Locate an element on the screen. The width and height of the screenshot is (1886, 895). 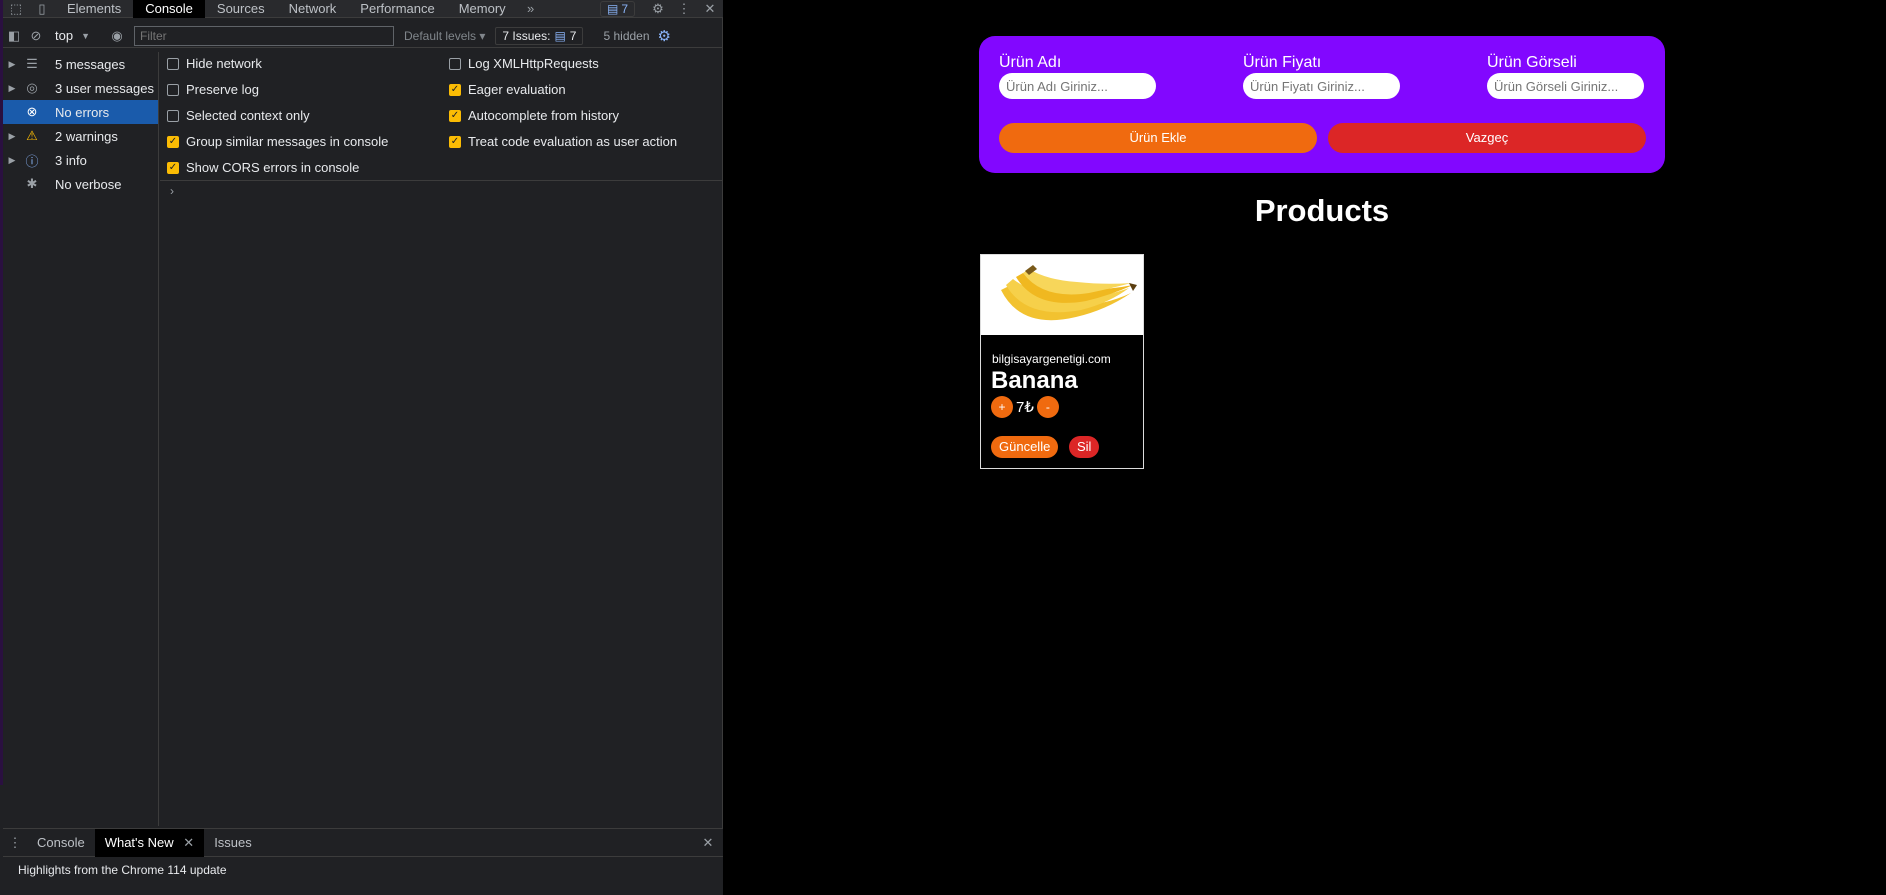
drawer-tab-label: What's New is located at coordinates (139, 842).